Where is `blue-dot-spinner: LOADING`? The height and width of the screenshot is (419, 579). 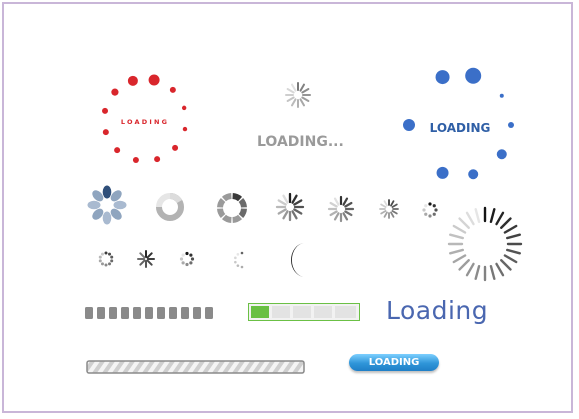
blue-dot-spinner: LOADING is located at coordinates (460, 125).